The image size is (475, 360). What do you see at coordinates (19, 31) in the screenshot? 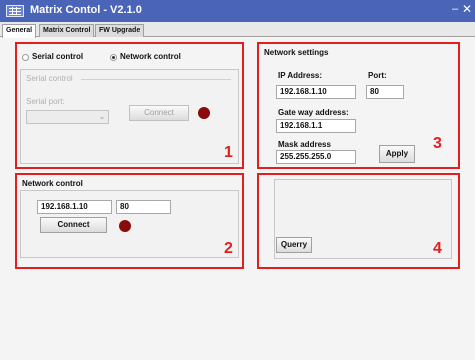
I see `tab-general: General` at bounding box center [19, 31].